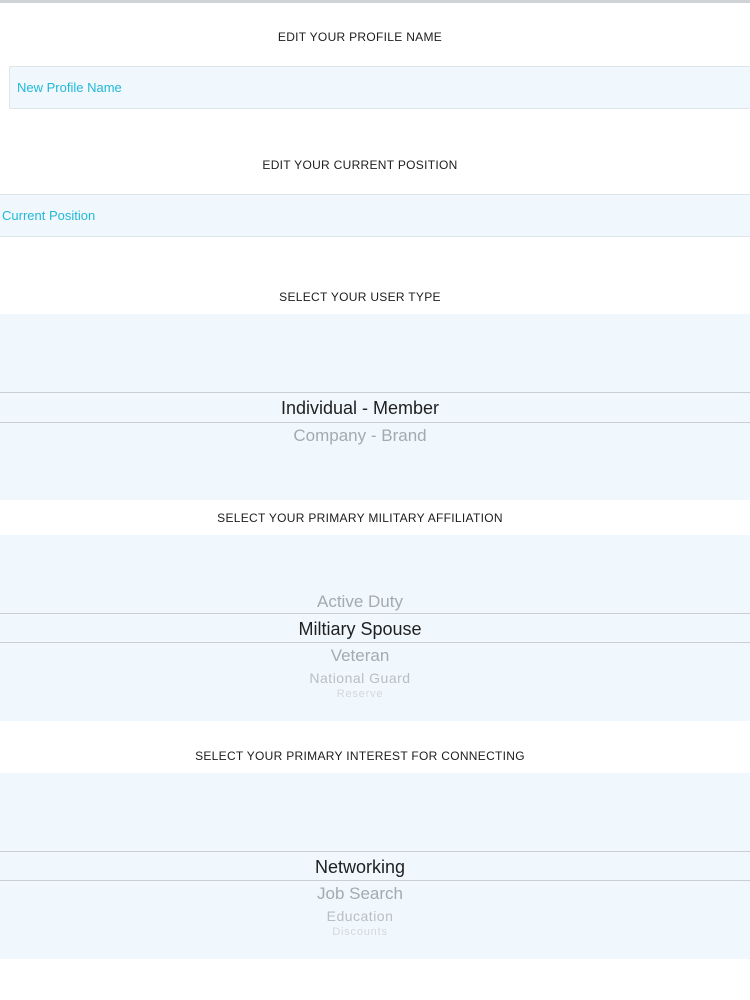 The height and width of the screenshot is (1000, 750). What do you see at coordinates (360, 602) in the screenshot?
I see `military-affiliation-option: Active Duty` at bounding box center [360, 602].